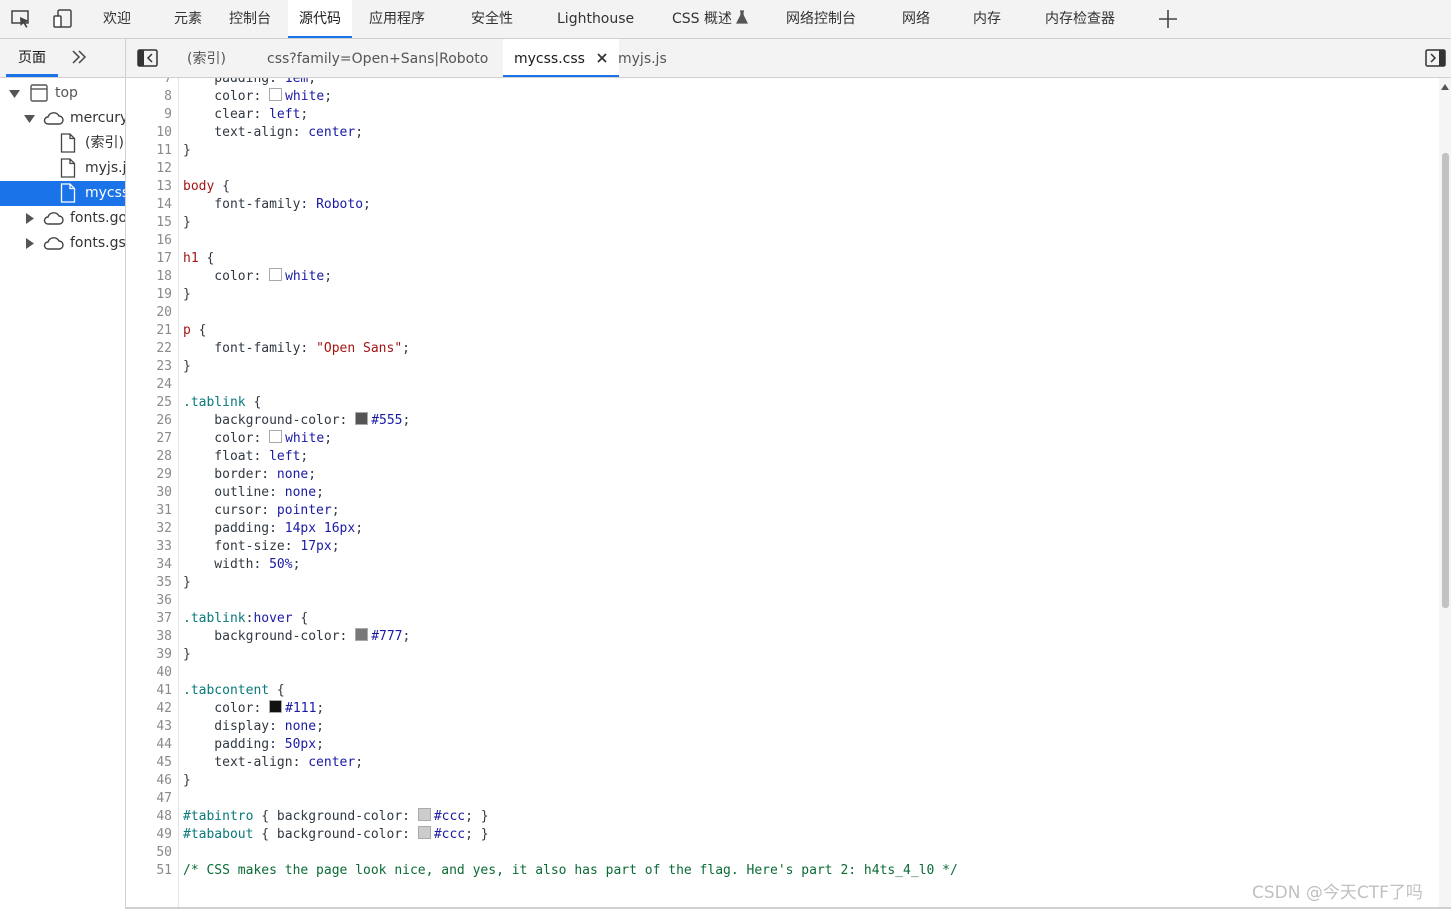  I want to click on line-number: 39, so click(149, 655).